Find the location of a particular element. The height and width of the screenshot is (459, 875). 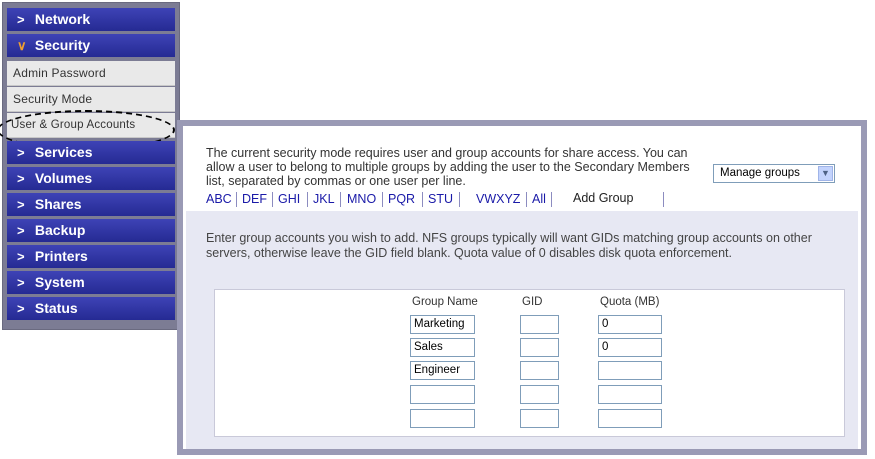

sidebar-item-system: > System is located at coordinates (91, 282).